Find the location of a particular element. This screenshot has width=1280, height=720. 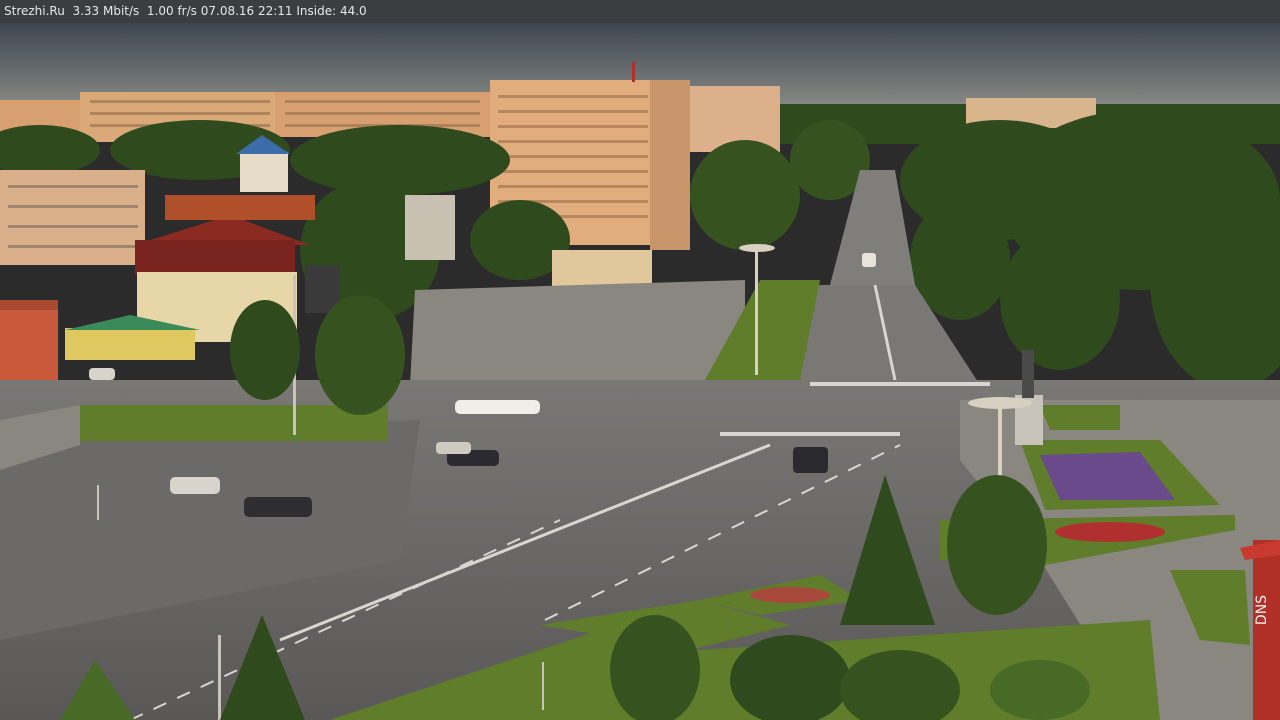

median-lawn is located at coordinates (1080, 417).